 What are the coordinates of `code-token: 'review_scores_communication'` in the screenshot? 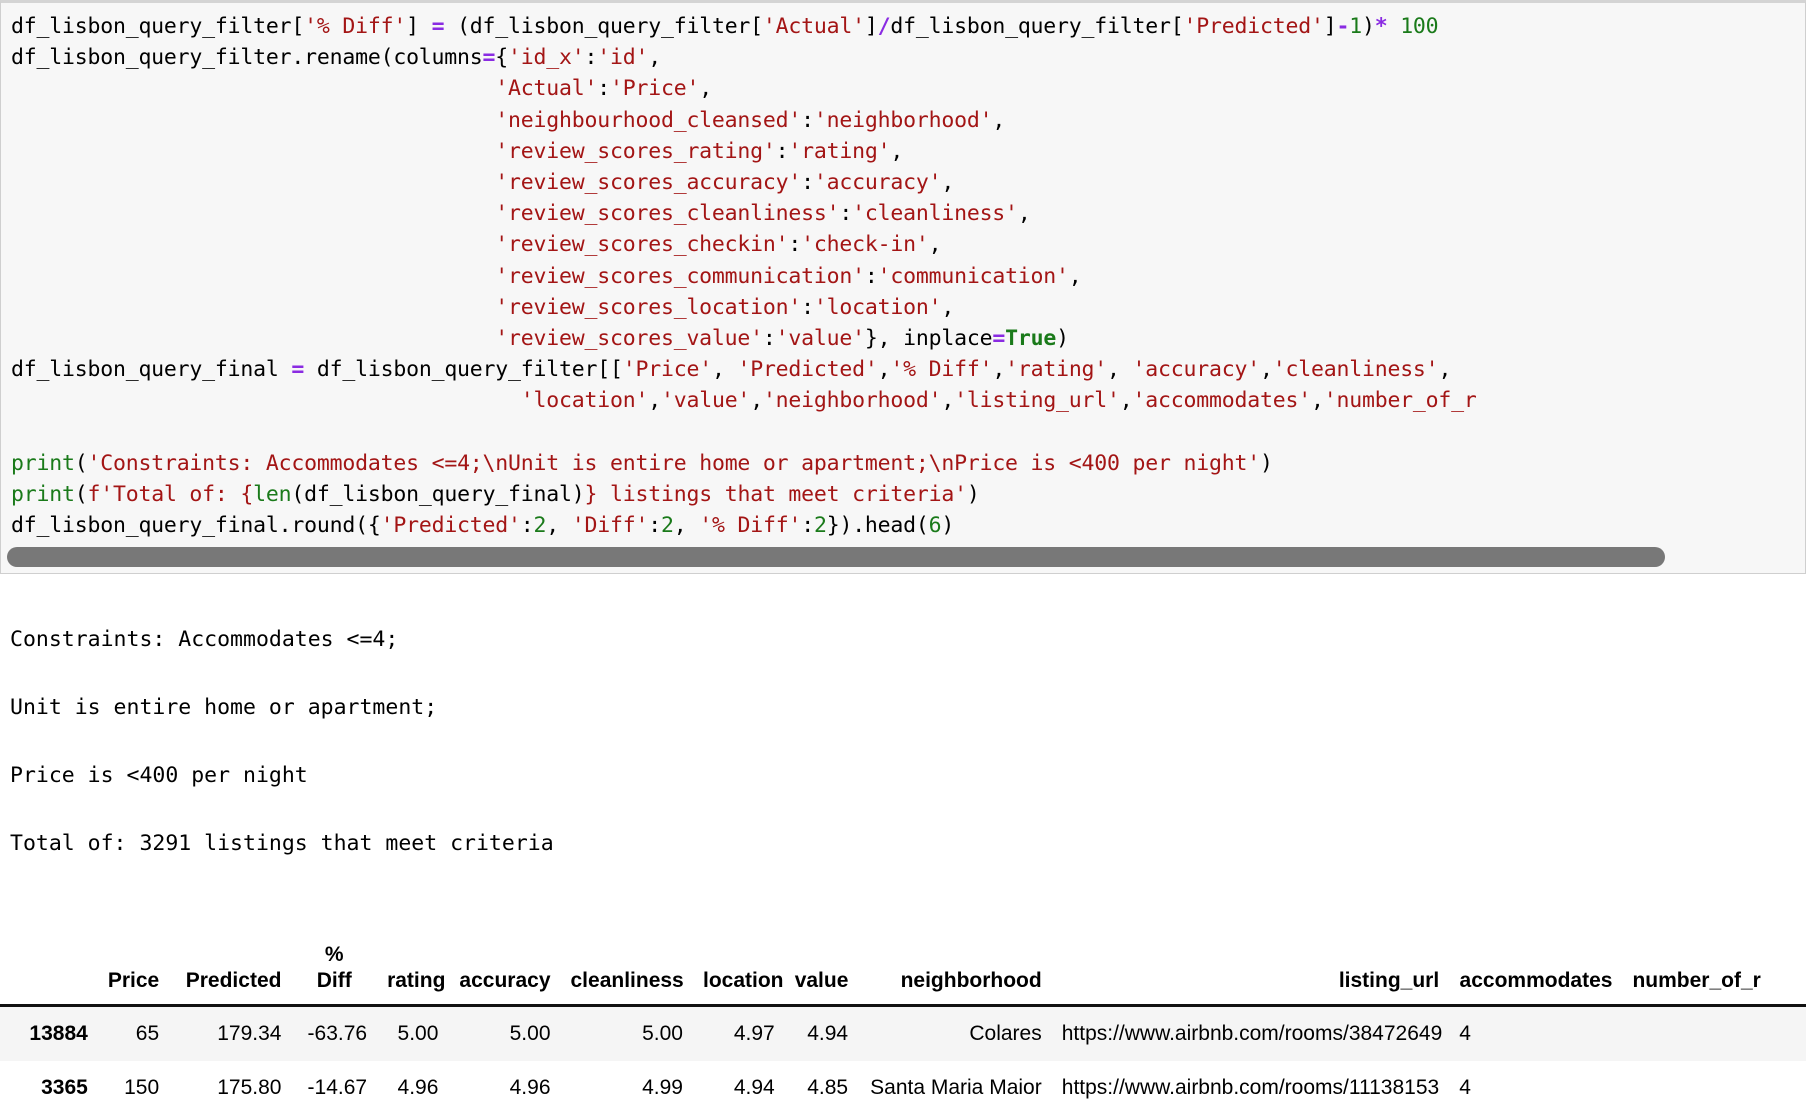 It's located at (680, 276).